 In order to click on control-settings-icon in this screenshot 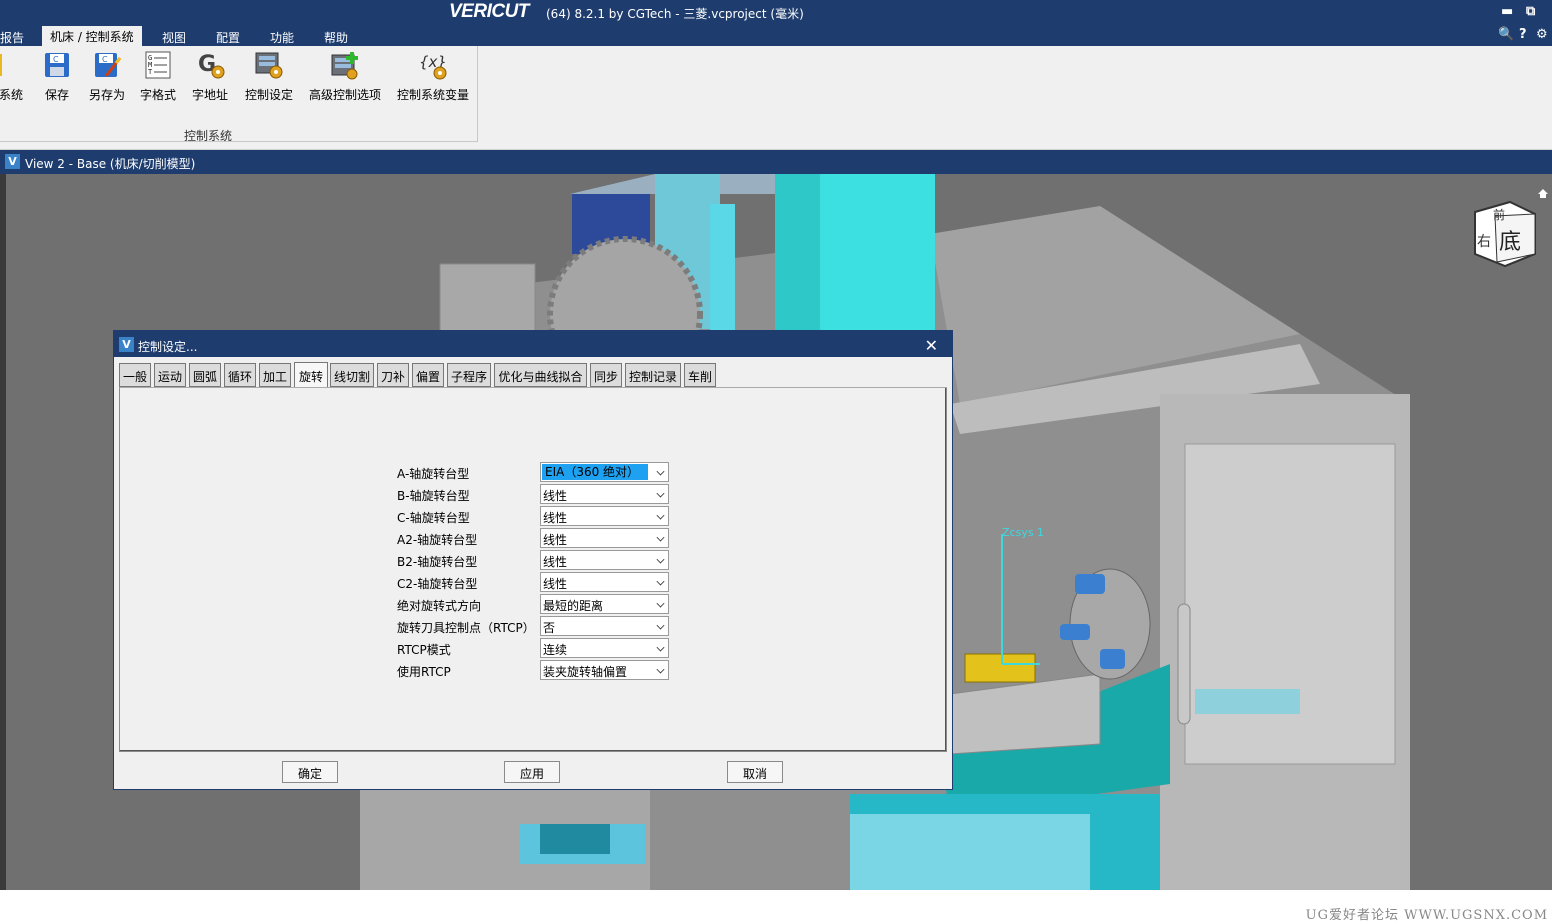, I will do `click(269, 65)`.